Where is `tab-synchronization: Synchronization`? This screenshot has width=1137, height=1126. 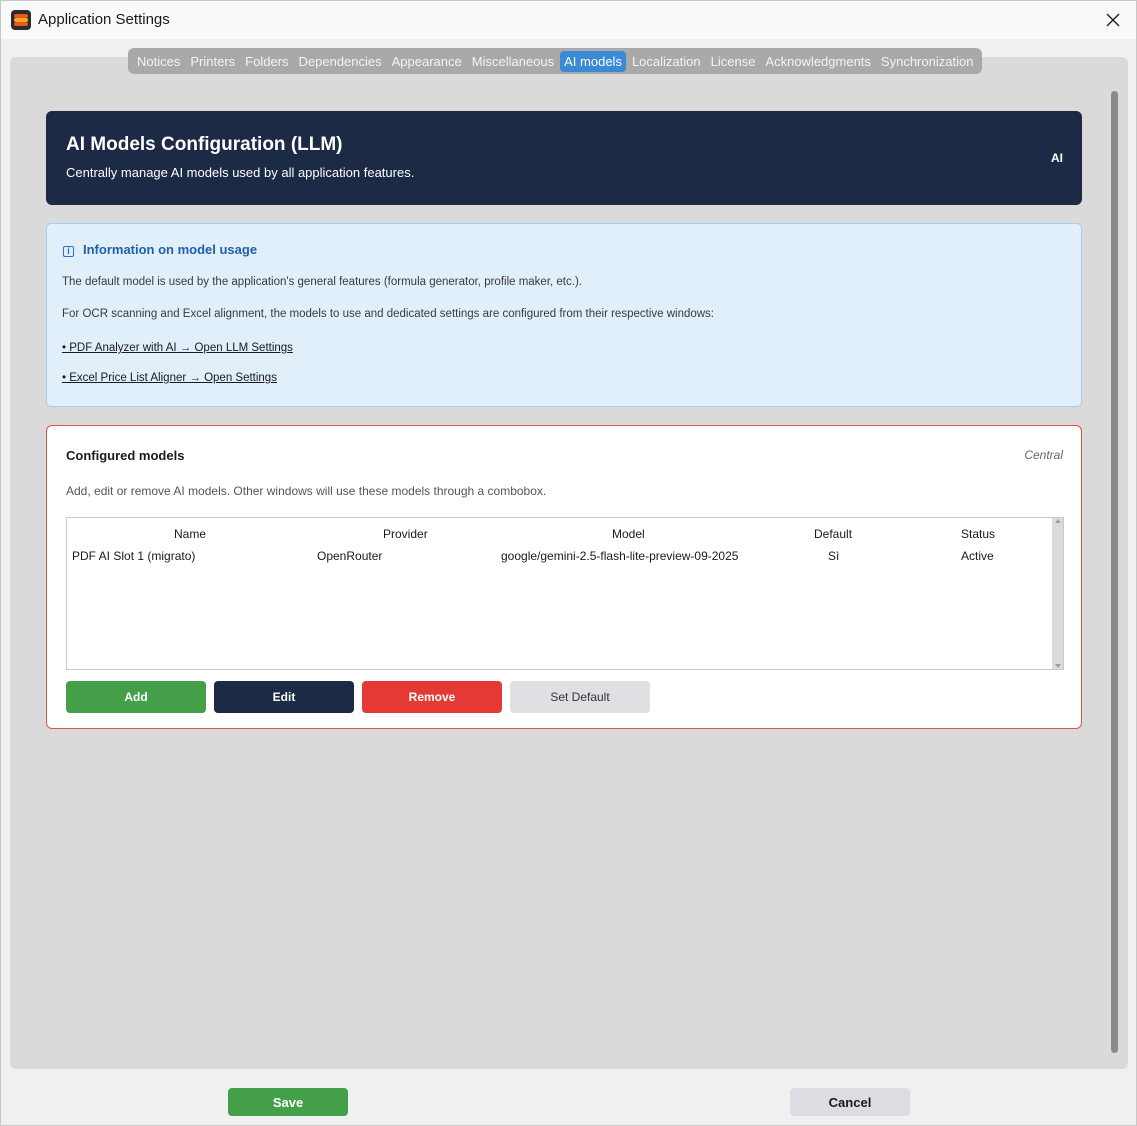
tab-synchronization: Synchronization is located at coordinates (927, 61).